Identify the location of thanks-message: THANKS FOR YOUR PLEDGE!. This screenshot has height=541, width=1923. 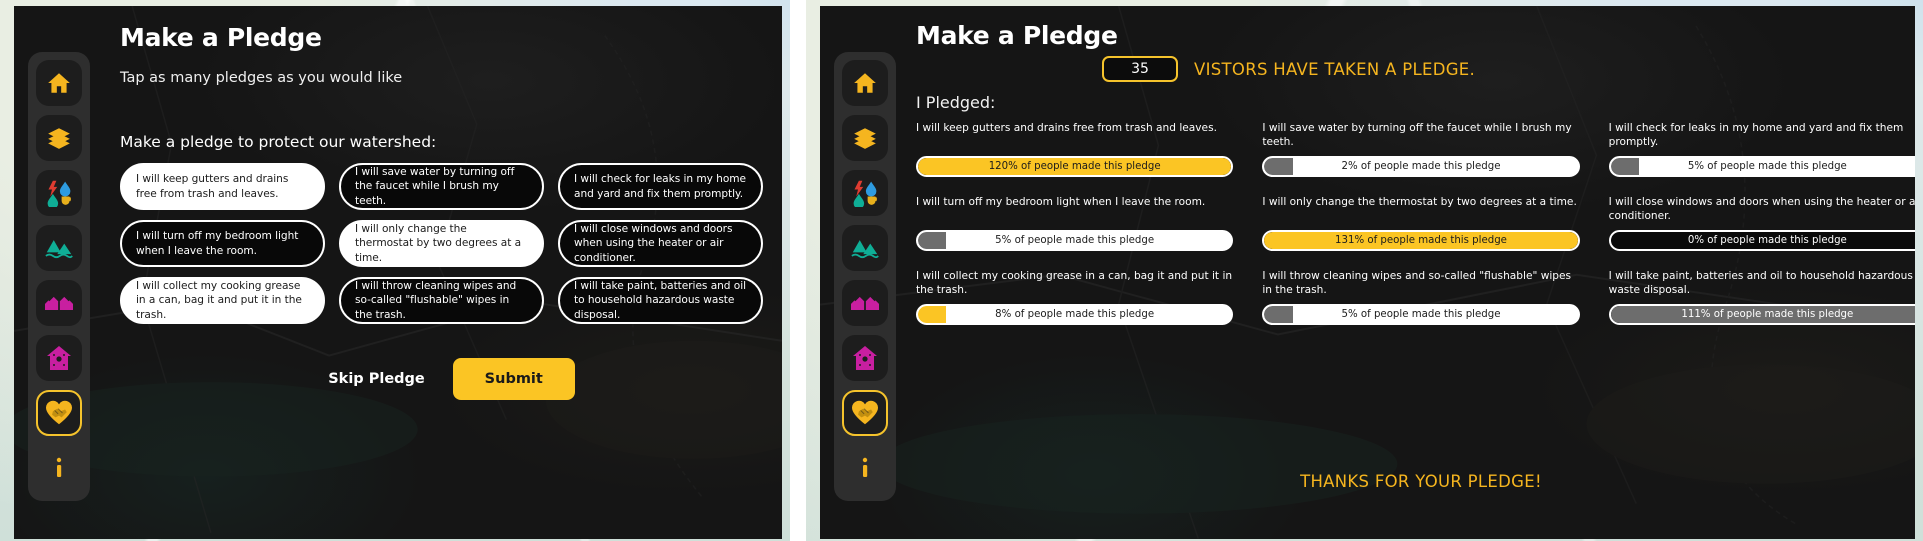
(1421, 481).